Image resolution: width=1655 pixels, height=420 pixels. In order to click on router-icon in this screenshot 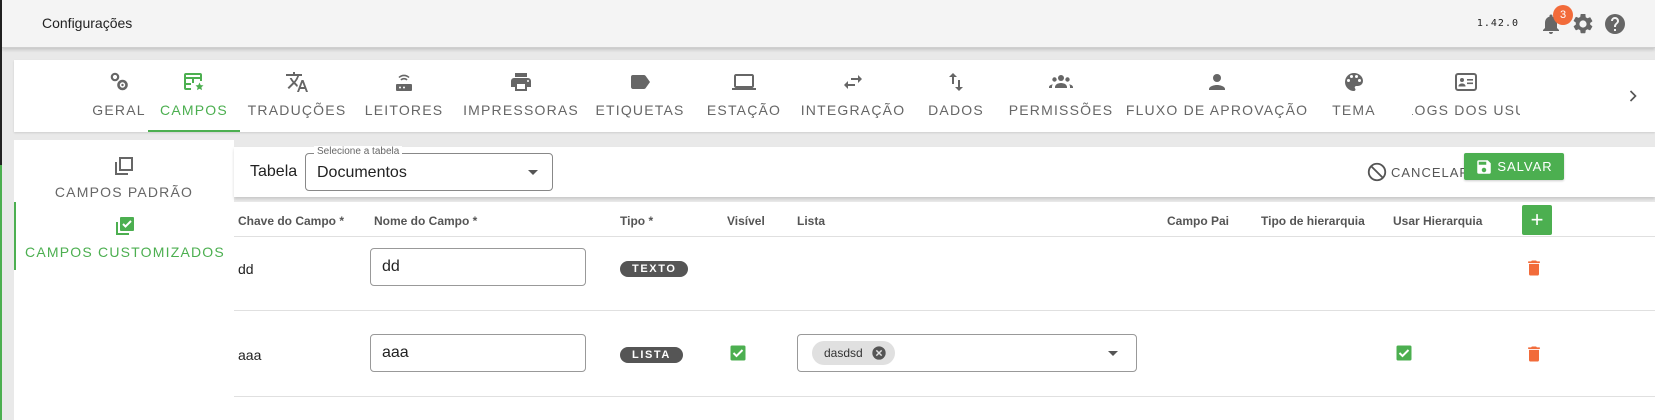, I will do `click(404, 82)`.